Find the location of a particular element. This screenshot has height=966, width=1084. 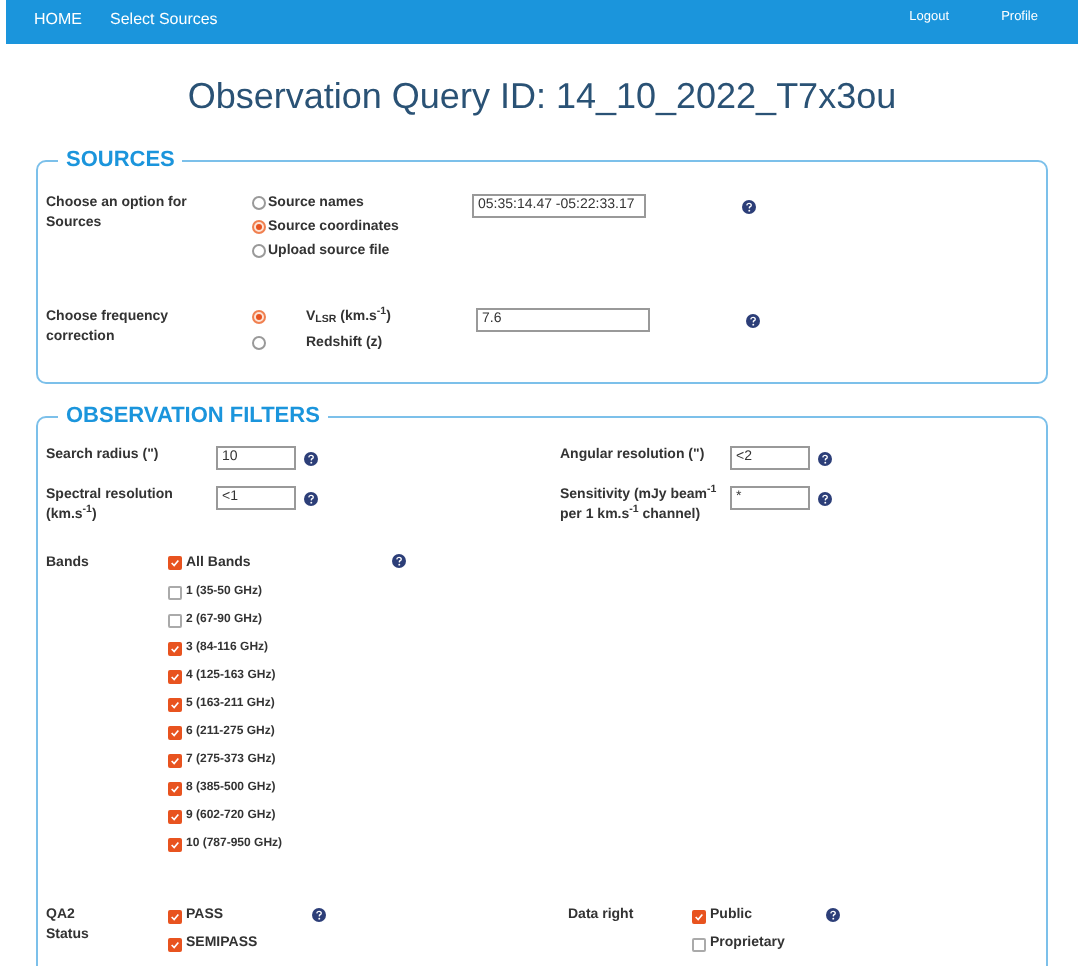

page-title: Observation Query ID: 14_10_2022_T7x3ou is located at coordinates (542, 97).